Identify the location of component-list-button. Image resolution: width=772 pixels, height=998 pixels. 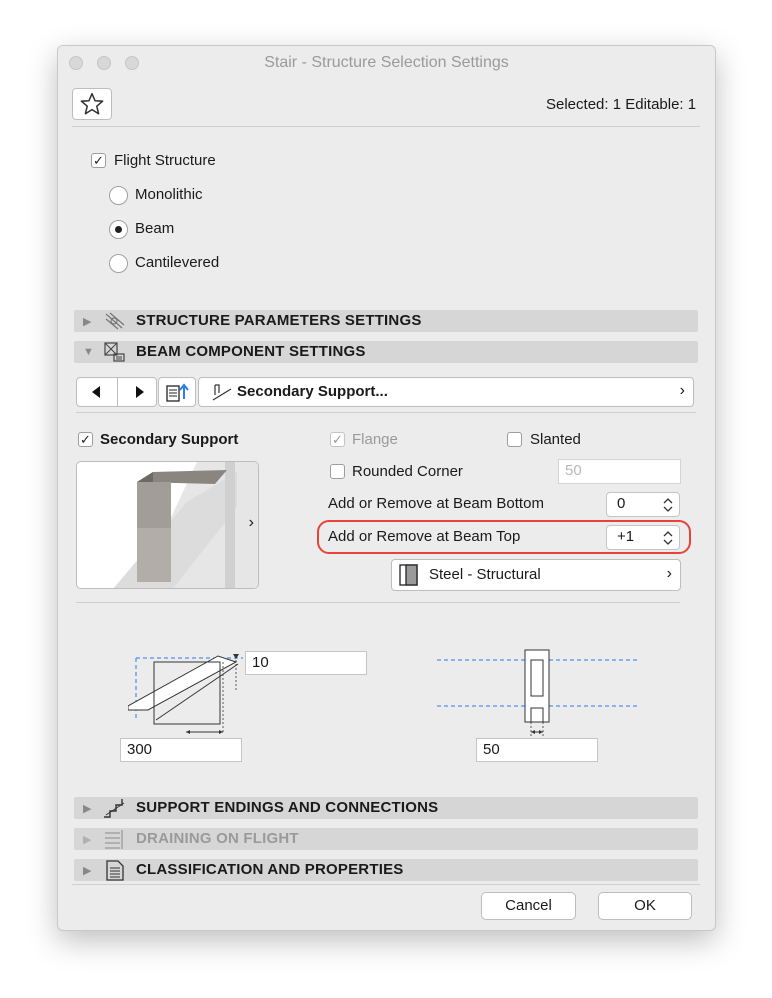
(177, 392).